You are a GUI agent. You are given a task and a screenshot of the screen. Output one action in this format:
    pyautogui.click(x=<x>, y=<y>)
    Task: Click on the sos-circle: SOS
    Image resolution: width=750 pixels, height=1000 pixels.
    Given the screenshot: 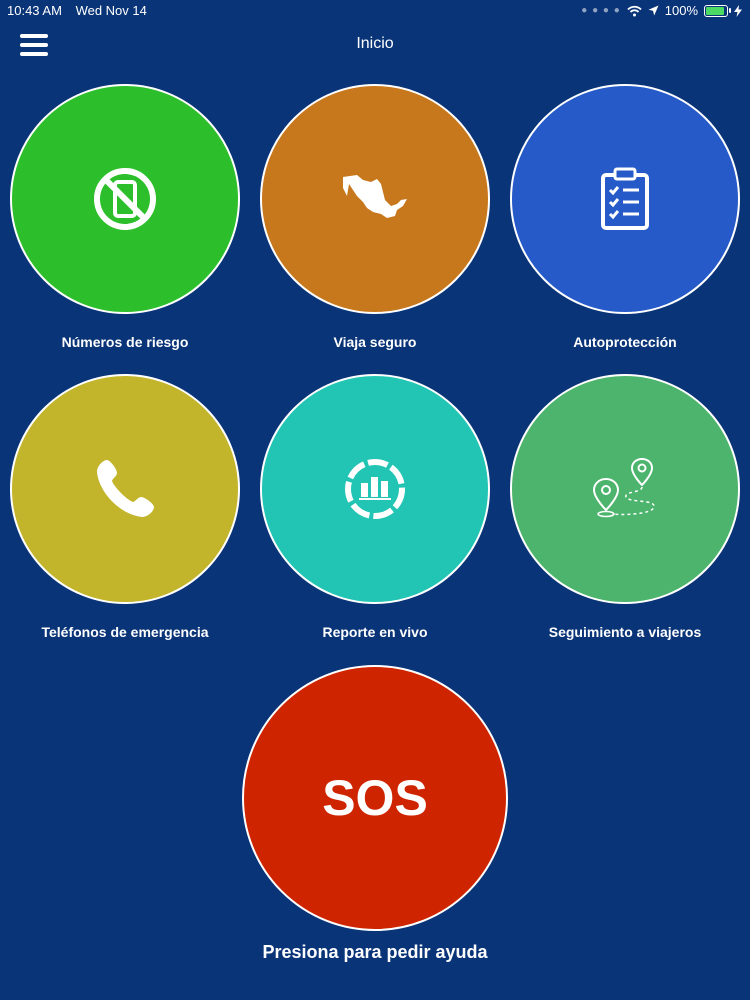 What is the action you would take?
    pyautogui.click(x=375, y=798)
    